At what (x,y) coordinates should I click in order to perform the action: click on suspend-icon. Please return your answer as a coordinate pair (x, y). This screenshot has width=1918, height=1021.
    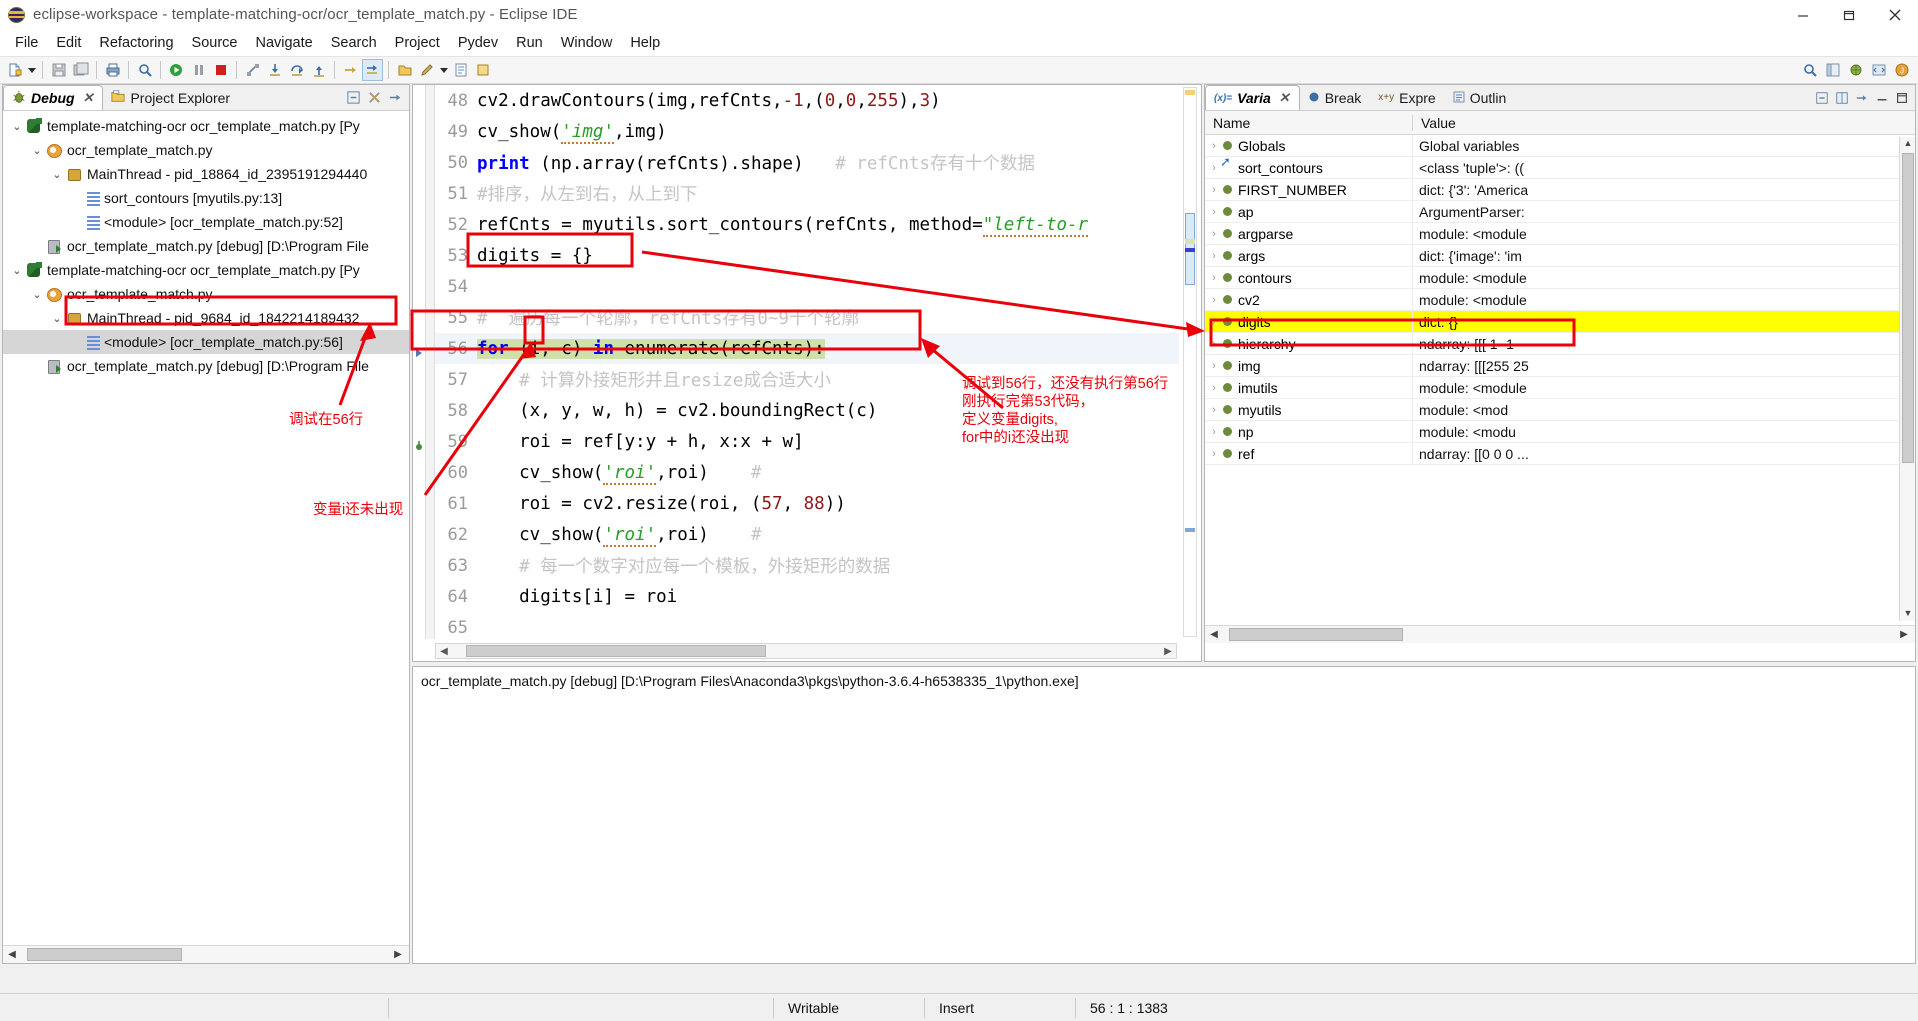
    Looking at the image, I should click on (198, 70).